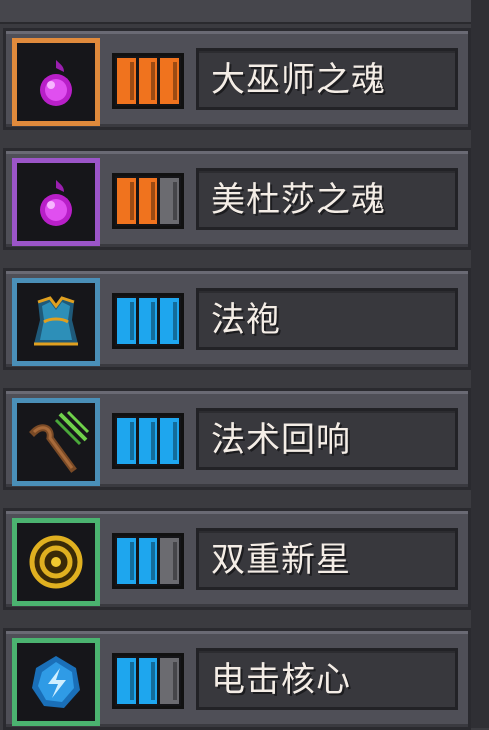  I want to click on upgrade-row-5: 电击核心, so click(237, 679).